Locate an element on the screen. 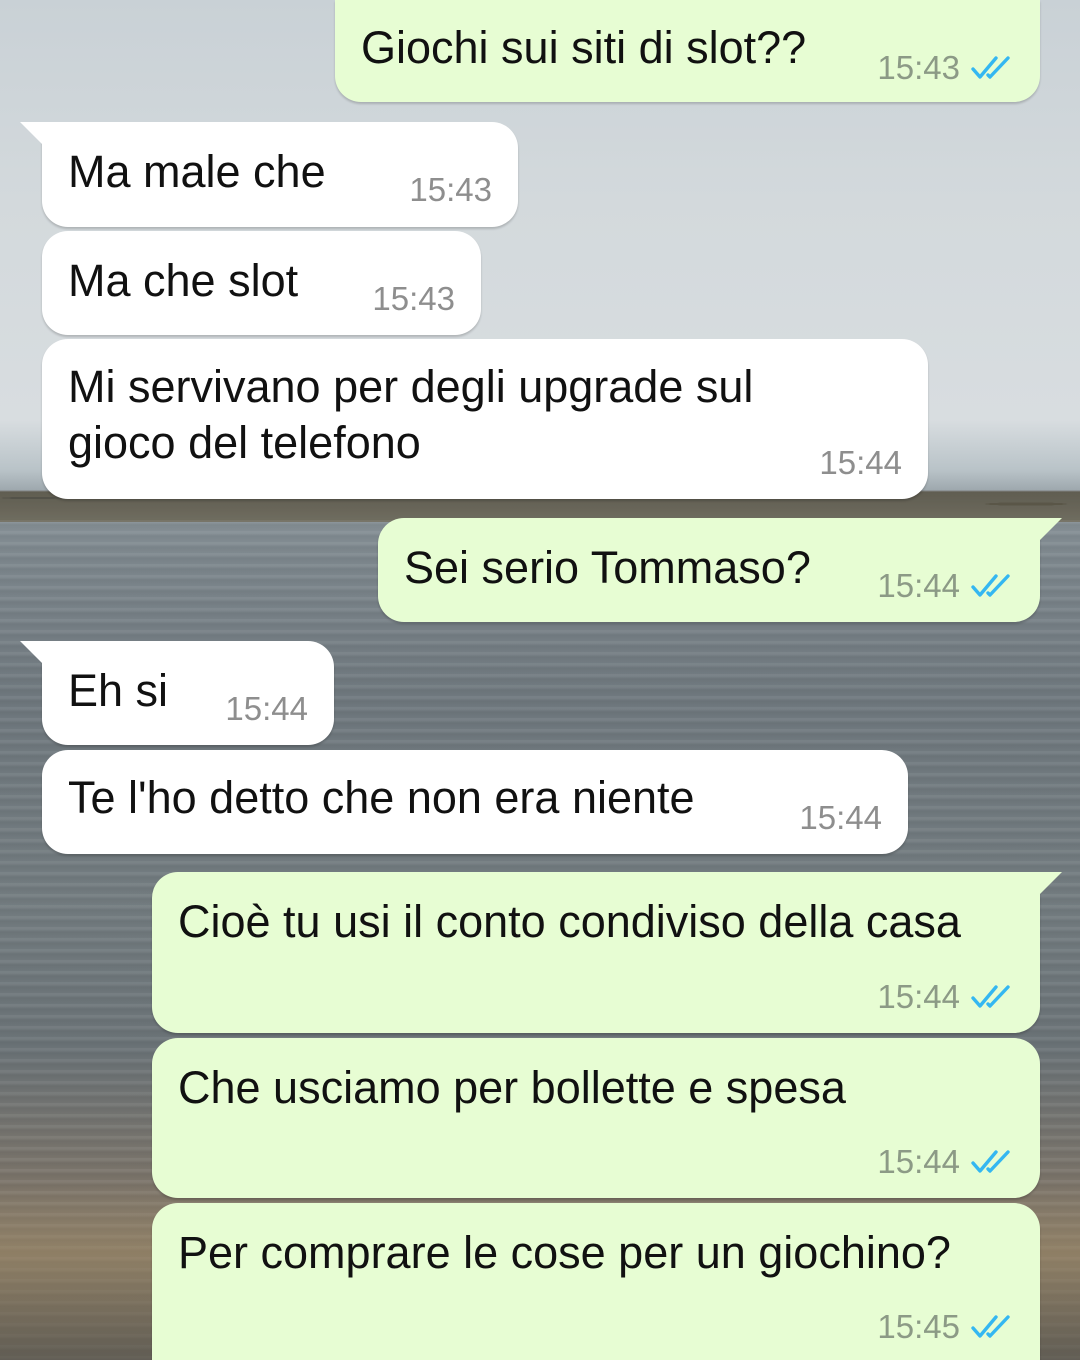  message-text: Ma male che is located at coordinates (197, 171).